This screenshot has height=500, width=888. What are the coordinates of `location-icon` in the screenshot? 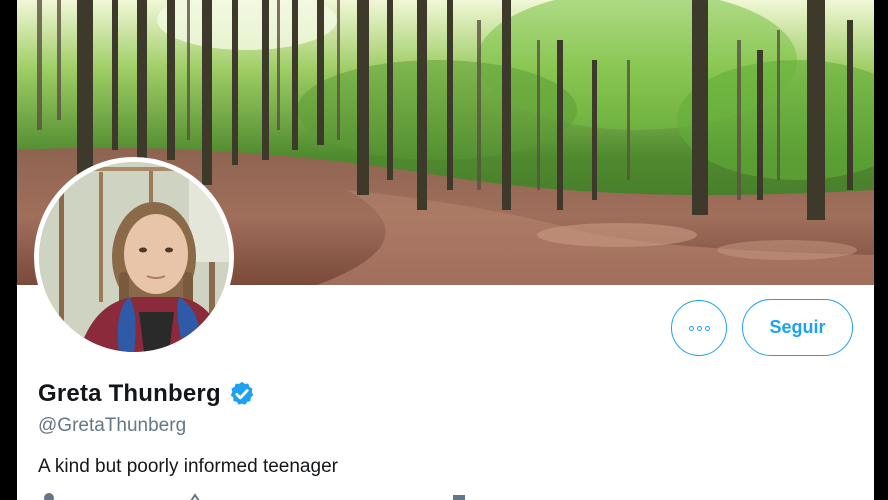 It's located at (49, 496).